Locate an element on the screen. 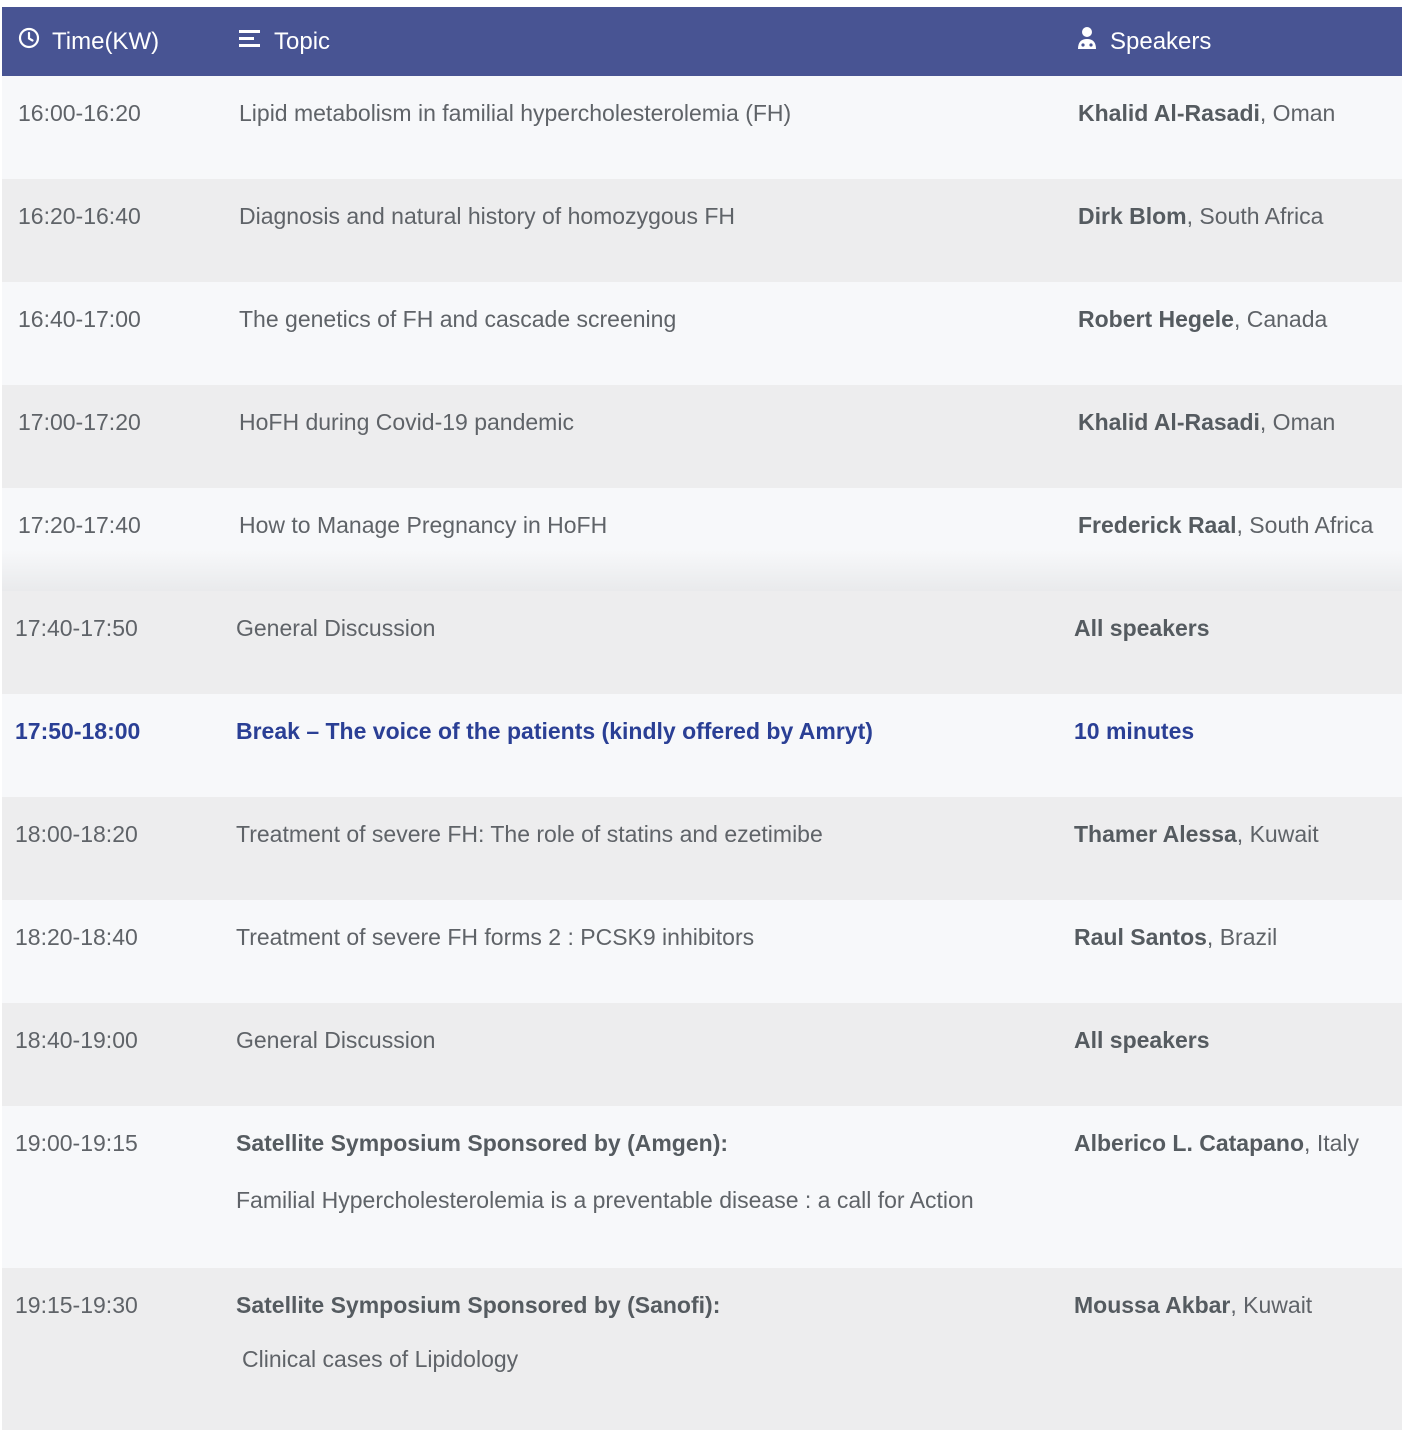 Image resolution: width=1402 pixels, height=1430 pixels. time-cell: 16:40-17:00 is located at coordinates (79, 319).